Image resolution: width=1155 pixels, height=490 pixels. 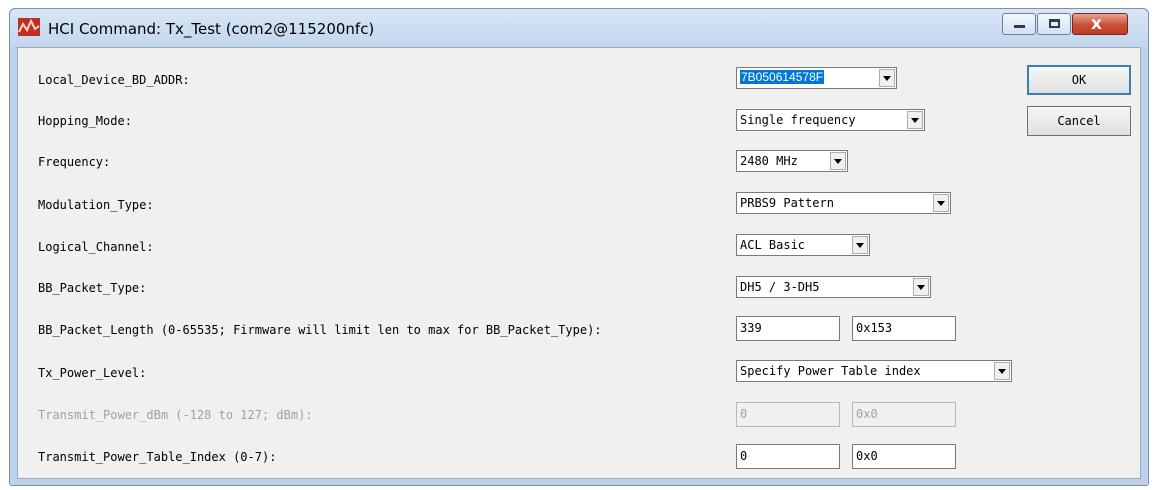 I want to click on bb-packet-length-hex-value: 0x153, so click(x=874, y=328).